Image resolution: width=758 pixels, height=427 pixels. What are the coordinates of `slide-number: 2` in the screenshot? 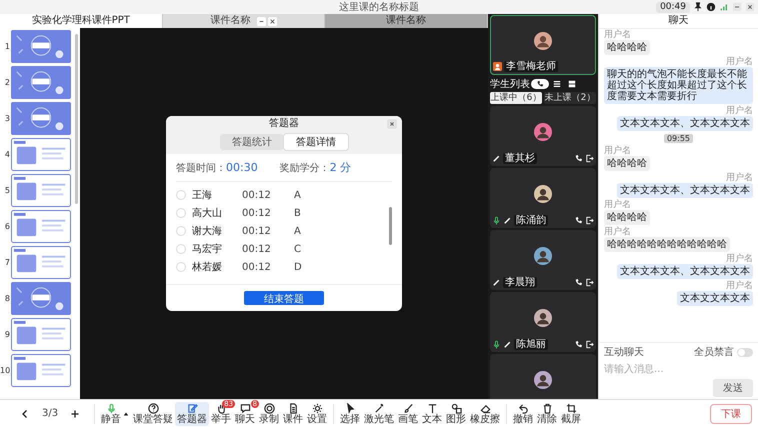 It's located at (7, 82).